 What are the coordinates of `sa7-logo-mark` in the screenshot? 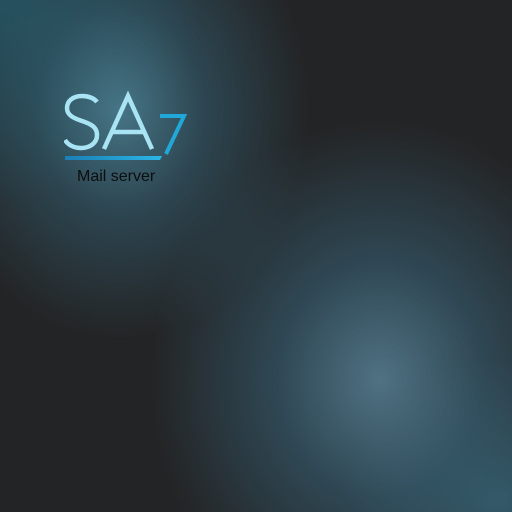 It's located at (126, 125).